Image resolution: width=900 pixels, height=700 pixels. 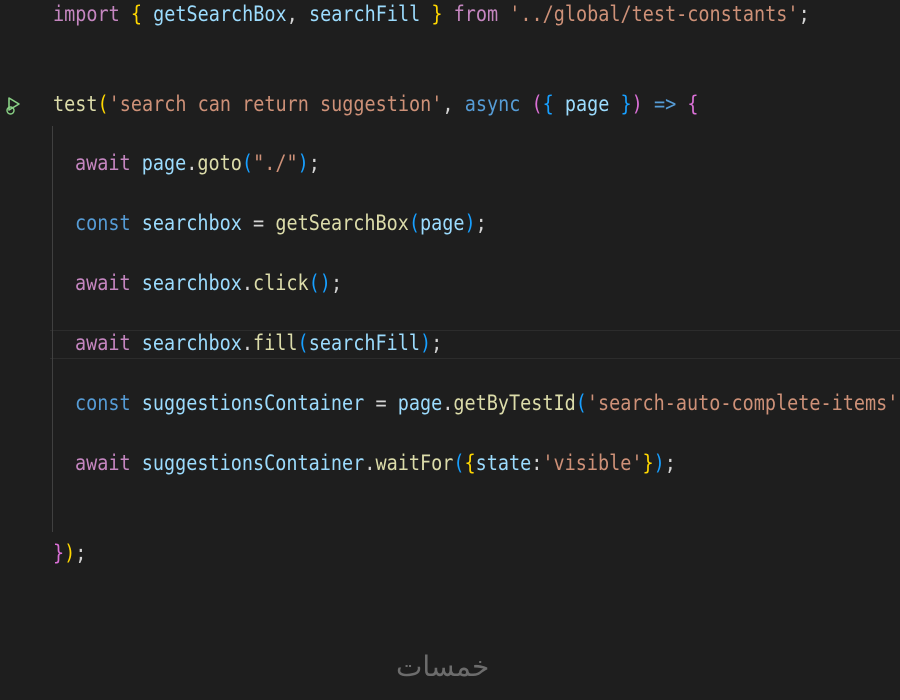 What do you see at coordinates (654, 14) in the screenshot?
I see `code-token: '../global/test-constants'` at bounding box center [654, 14].